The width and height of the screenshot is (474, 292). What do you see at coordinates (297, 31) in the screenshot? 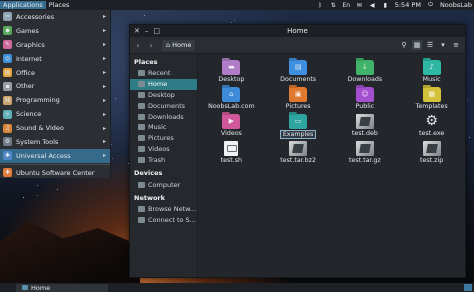
I see `window-titlebar: ✕ – □ Home` at bounding box center [297, 31].